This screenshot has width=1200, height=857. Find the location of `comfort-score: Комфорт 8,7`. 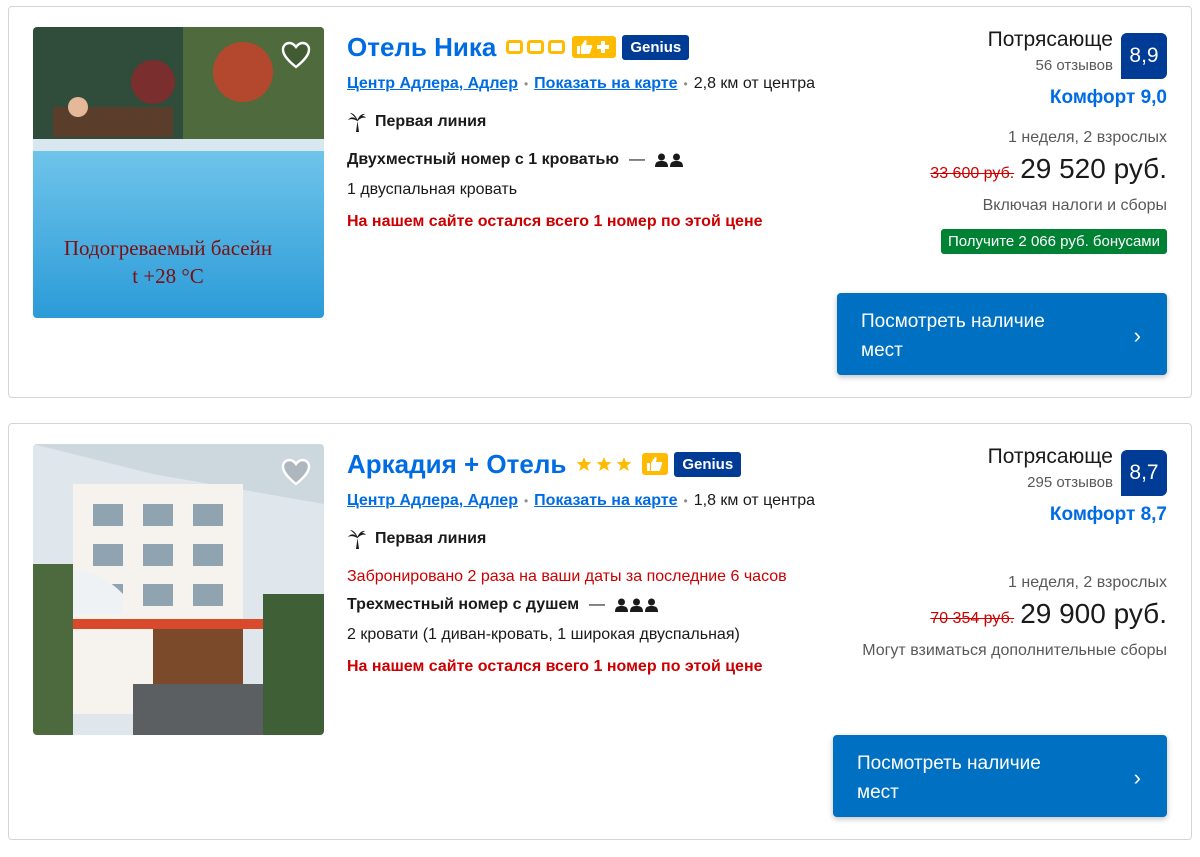

comfort-score: Комфорт 8,7 is located at coordinates (997, 515).